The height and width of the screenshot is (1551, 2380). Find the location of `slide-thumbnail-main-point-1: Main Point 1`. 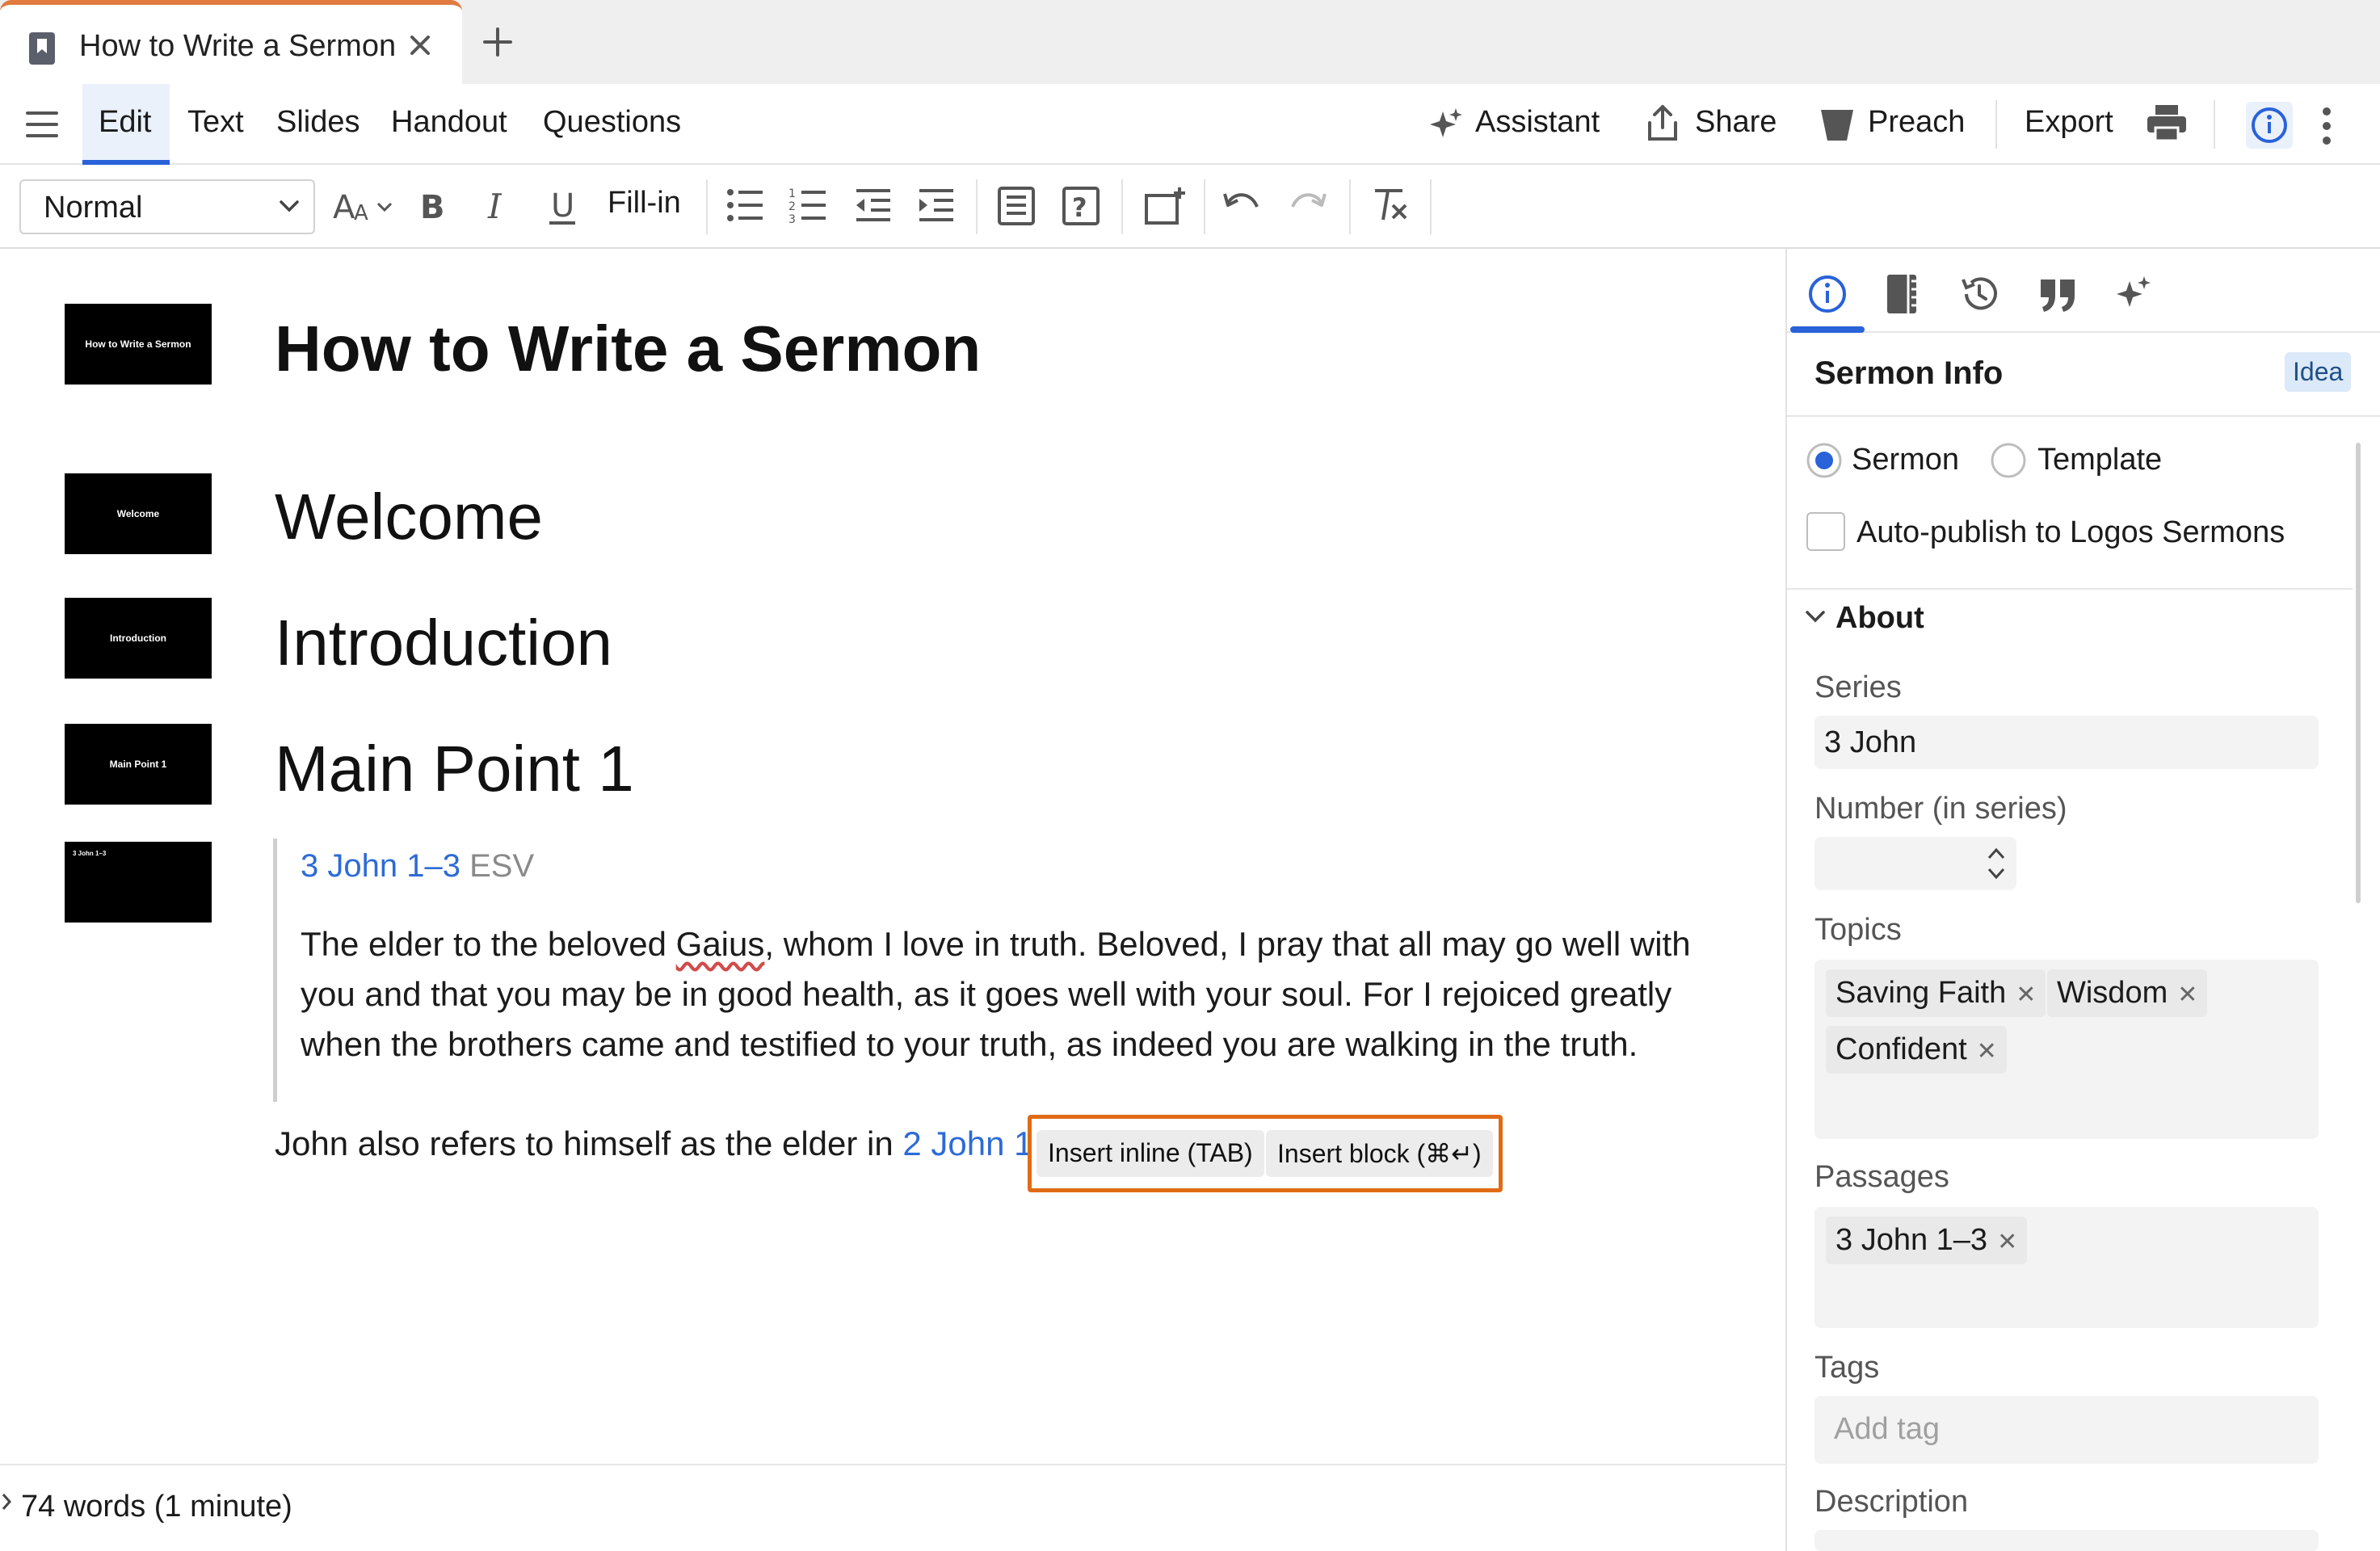

slide-thumbnail-main-point-1: Main Point 1 is located at coordinates (138, 765).